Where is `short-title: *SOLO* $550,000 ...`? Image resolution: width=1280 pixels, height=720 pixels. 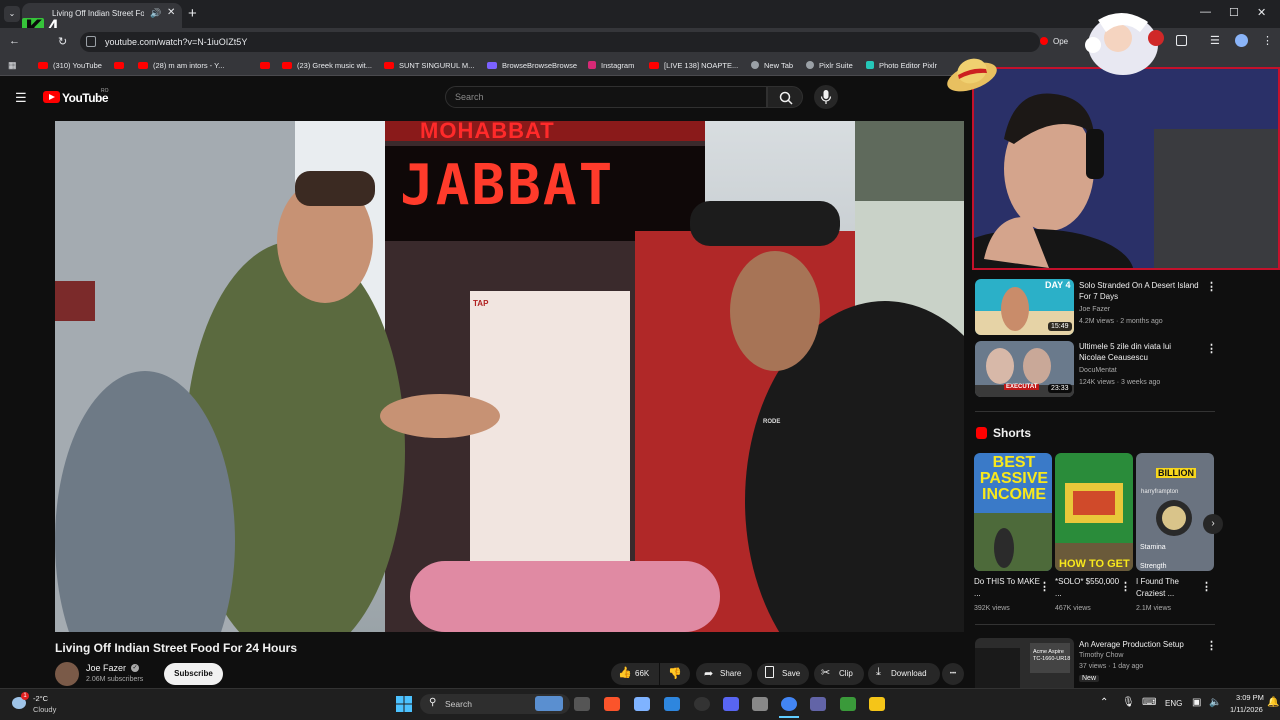
short-title: *SOLO* $550,000 ... is located at coordinates (1088, 588).